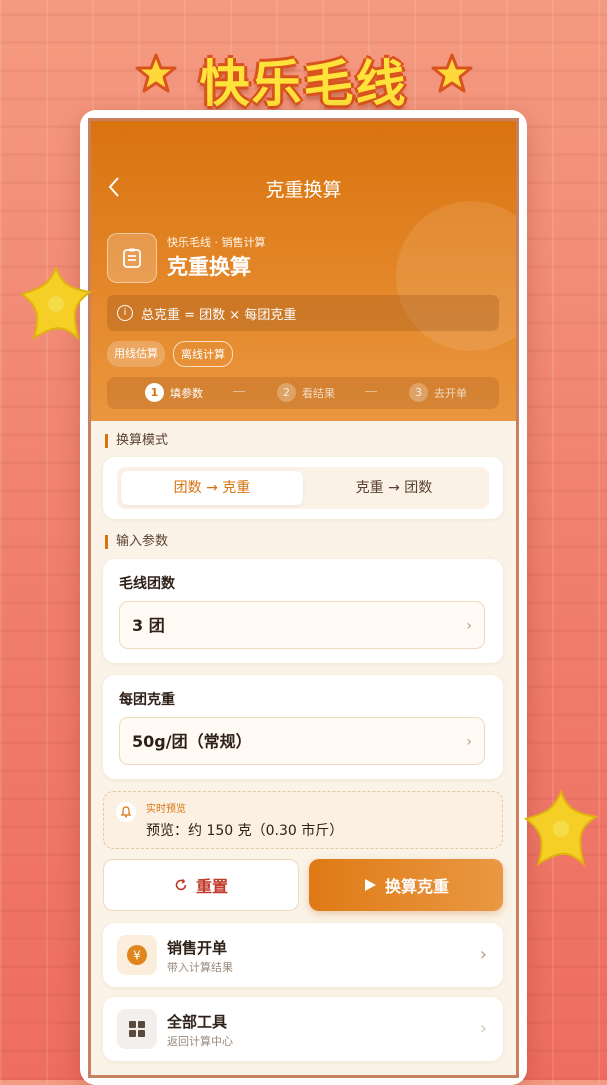  I want to click on yuan-icon: ¥, so click(137, 955).